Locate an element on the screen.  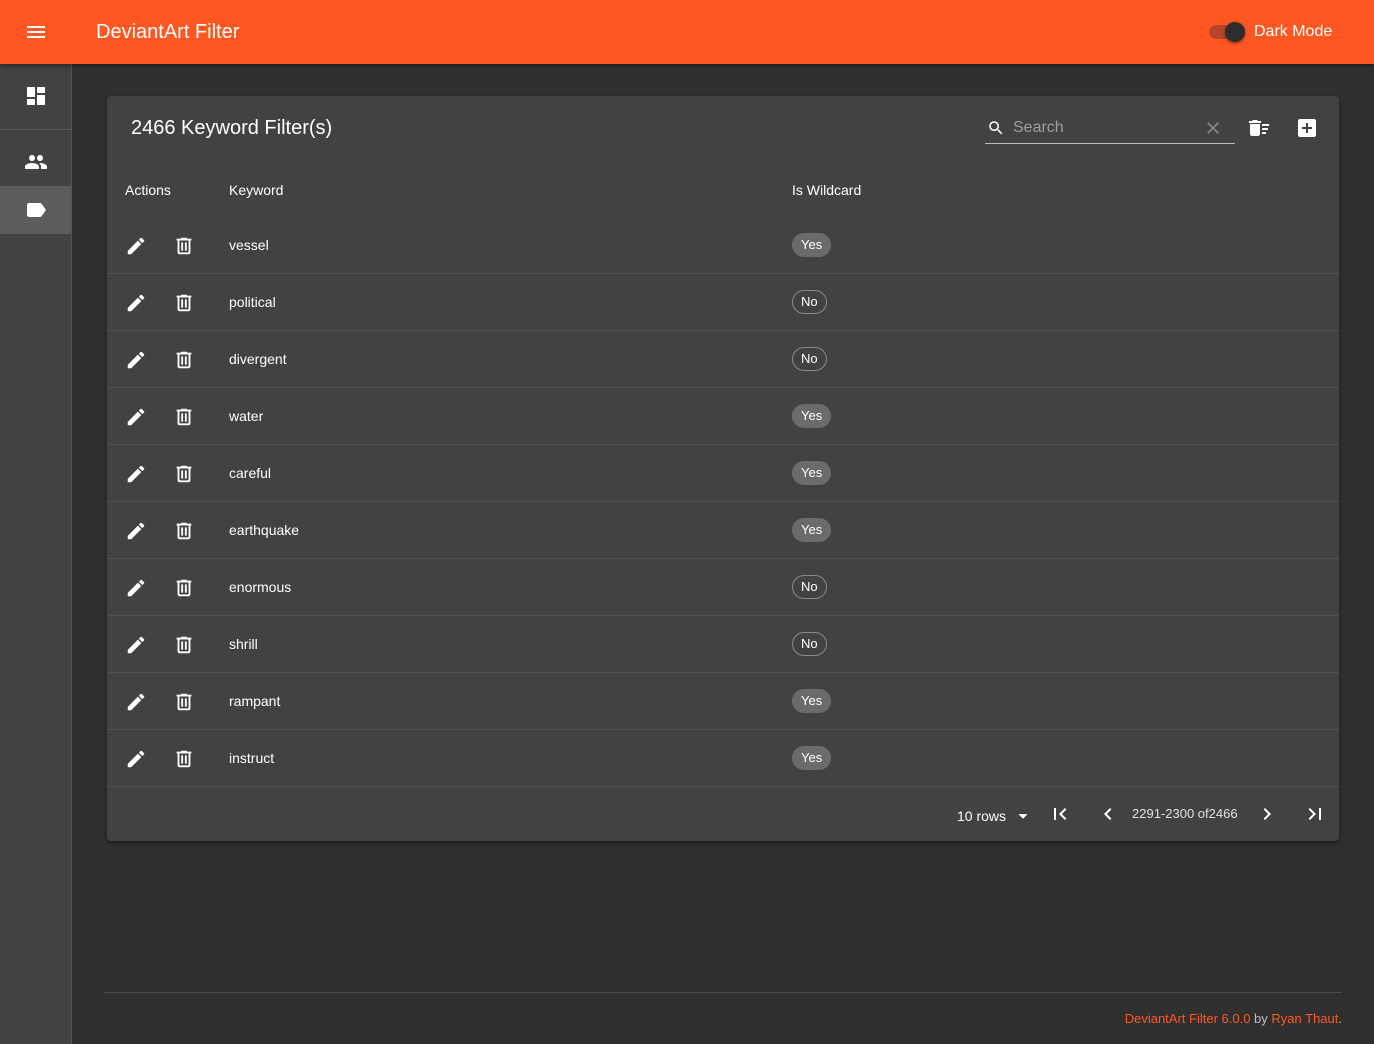
keyword-cell: rampant is located at coordinates (255, 701).